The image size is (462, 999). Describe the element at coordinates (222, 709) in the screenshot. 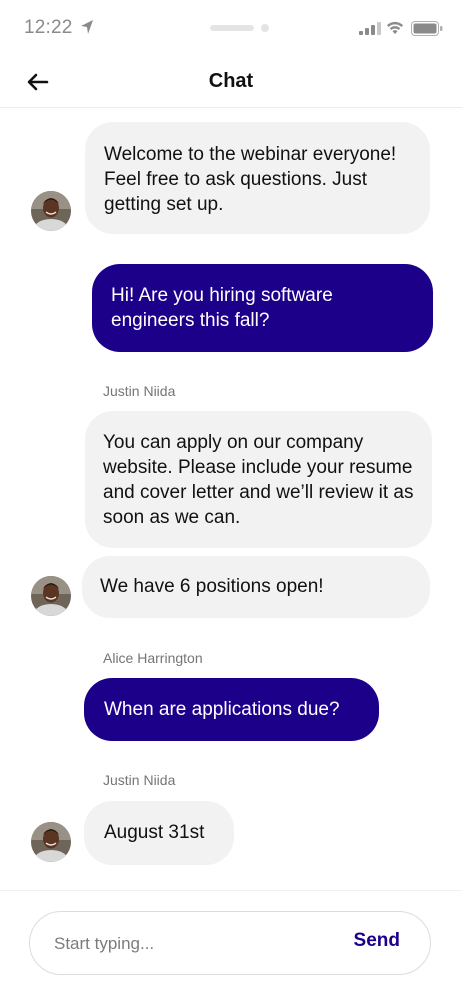

I see `message-text: When are applications due?` at that location.